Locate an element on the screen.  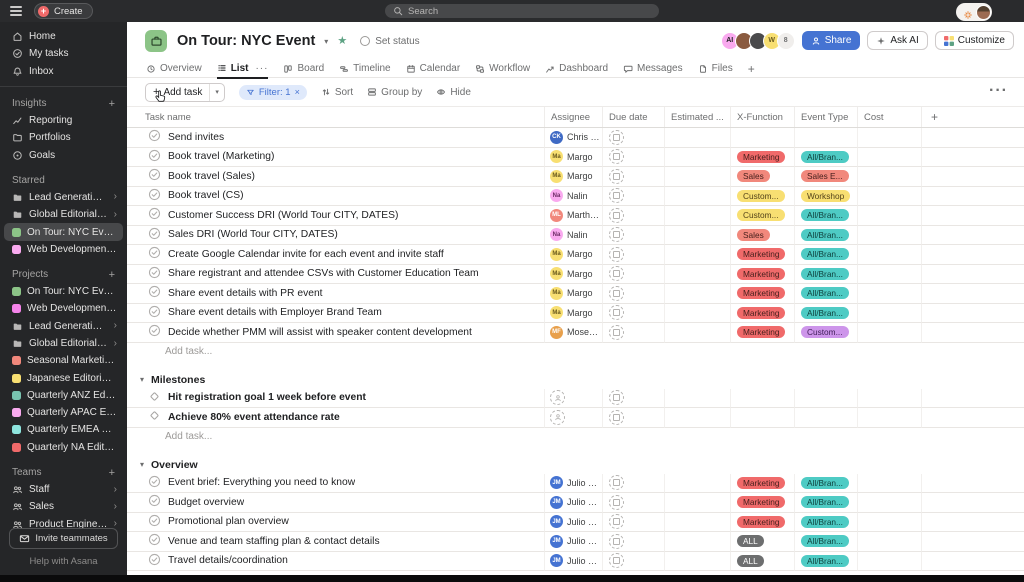
tab-list: List ··· is located at coordinates (242, 69).